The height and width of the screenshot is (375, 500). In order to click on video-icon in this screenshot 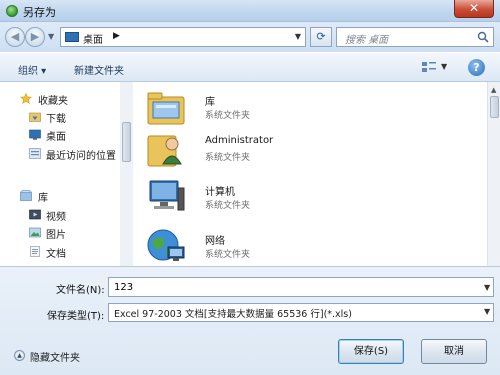, I will do `click(35, 214)`.